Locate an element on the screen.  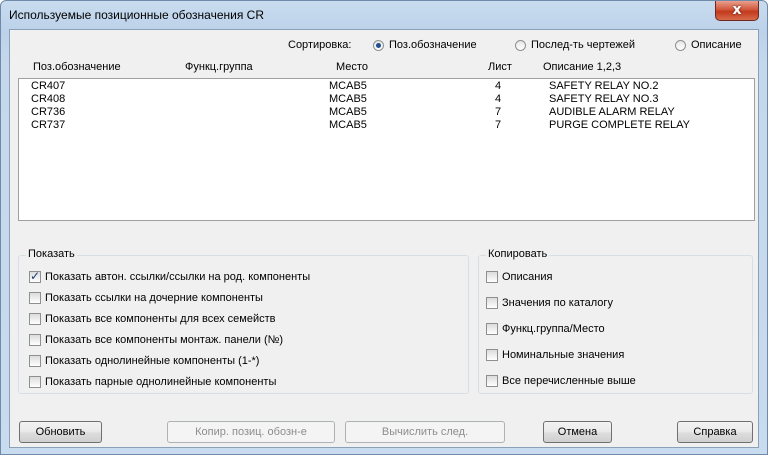
sort-by-drawing-order-radio: Послед-ть чертежей is located at coordinates (575, 45).